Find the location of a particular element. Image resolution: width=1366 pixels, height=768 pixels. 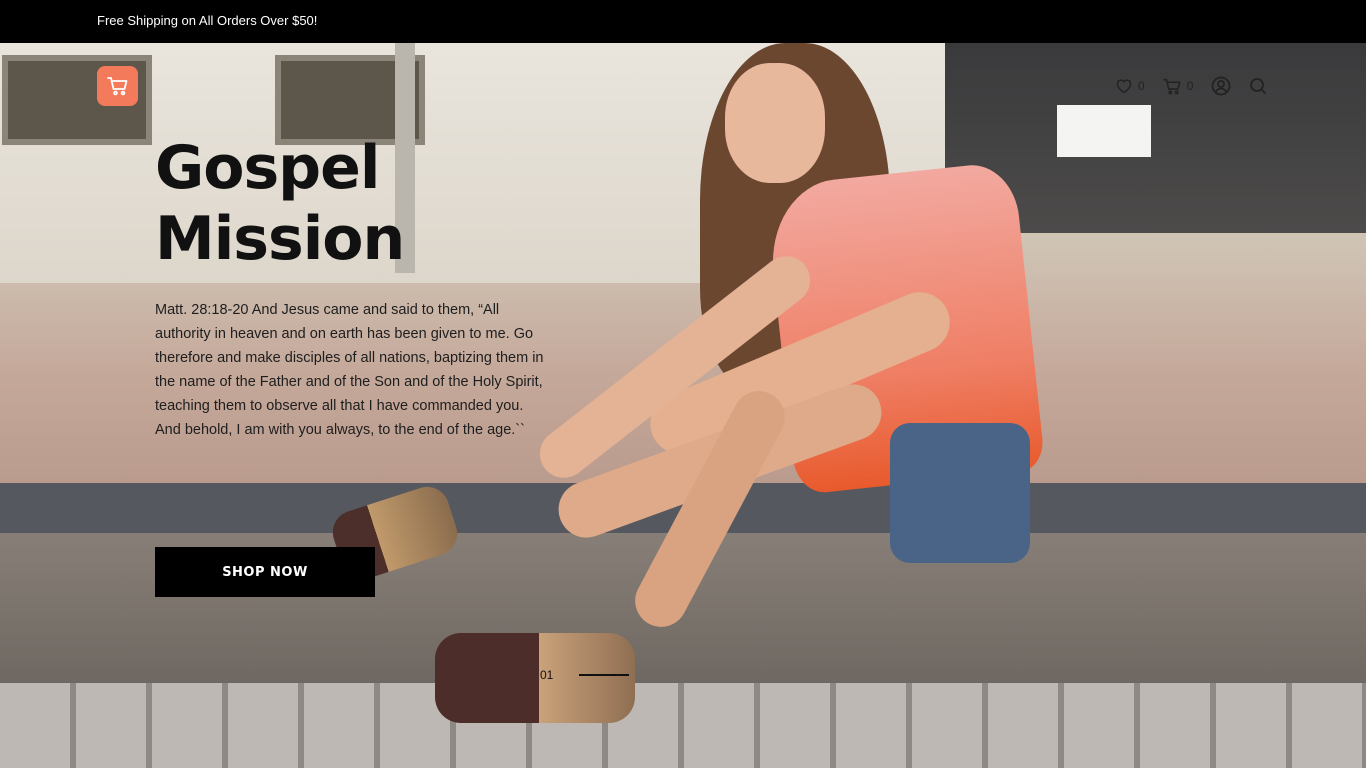

announcement-text: Free Shipping on All Orders Over $50! is located at coordinates (207, 20).